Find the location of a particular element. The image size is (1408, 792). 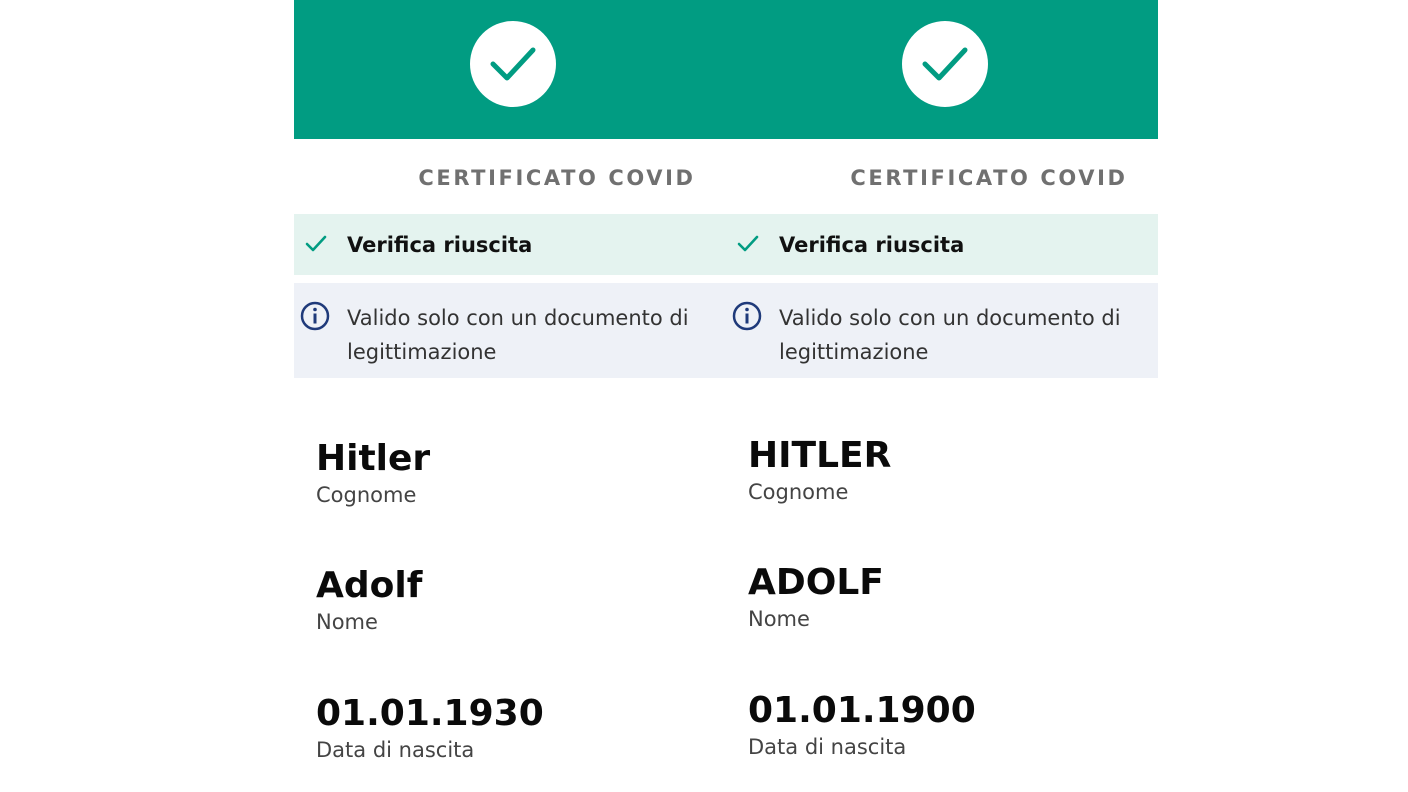

given-name-value: ADOLF is located at coordinates (816, 582).